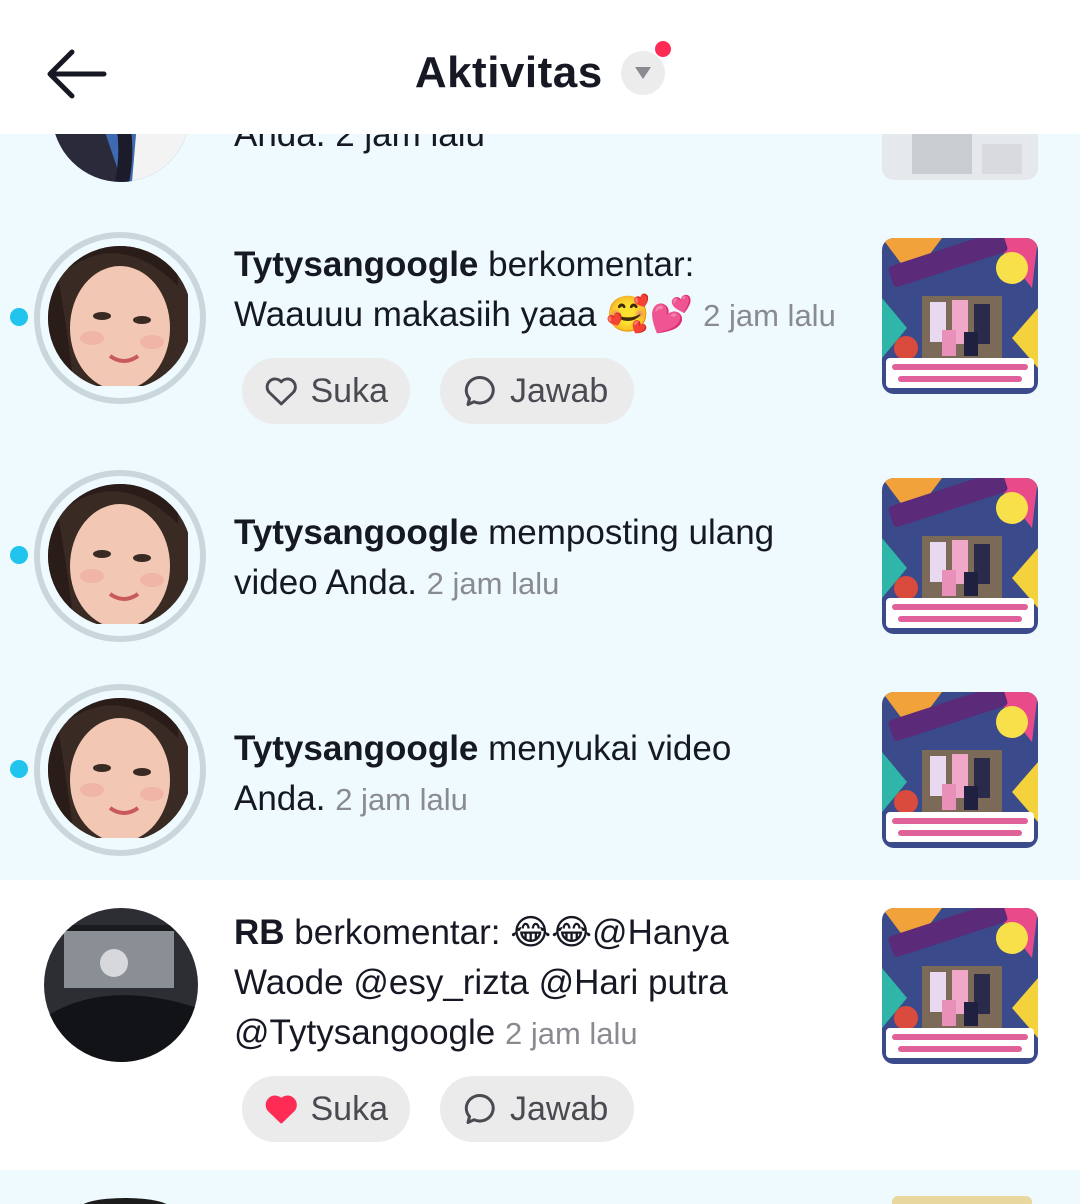  I want to click on notification-row-partial: Anda. 2 jam lalu, so click(540, 111).